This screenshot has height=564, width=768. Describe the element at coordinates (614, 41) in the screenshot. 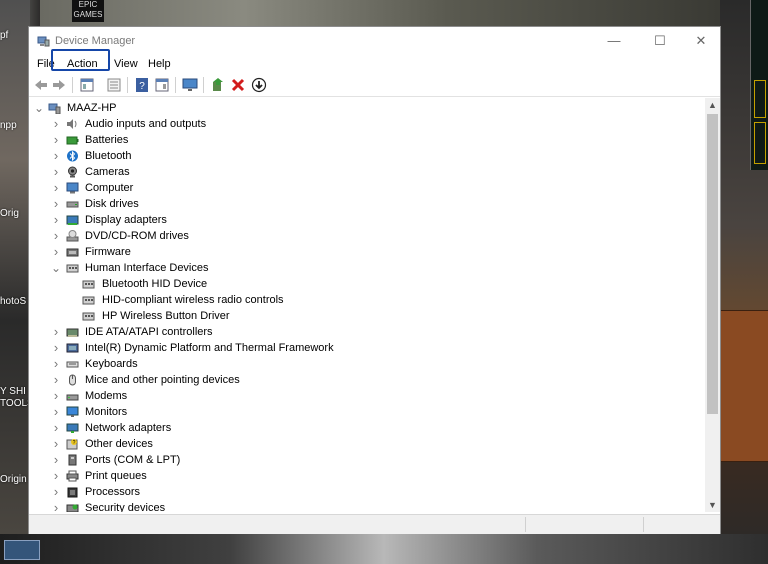

I see `minimize-button: —` at that location.